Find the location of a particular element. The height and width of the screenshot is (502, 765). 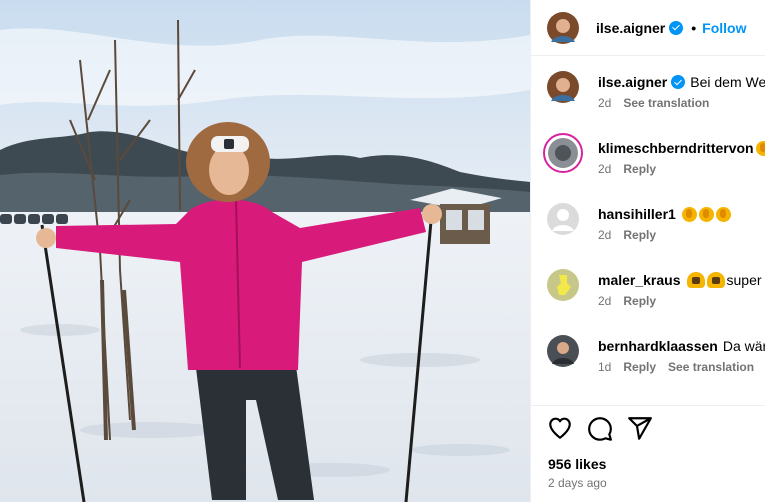

comment-username: bernhardklaassen is located at coordinates (658, 346).